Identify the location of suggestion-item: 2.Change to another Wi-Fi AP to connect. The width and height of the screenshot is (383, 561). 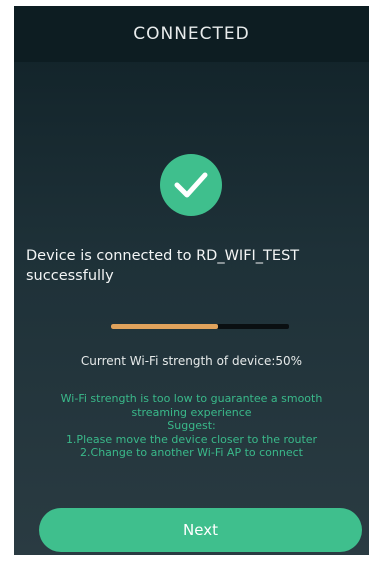
(191, 452).